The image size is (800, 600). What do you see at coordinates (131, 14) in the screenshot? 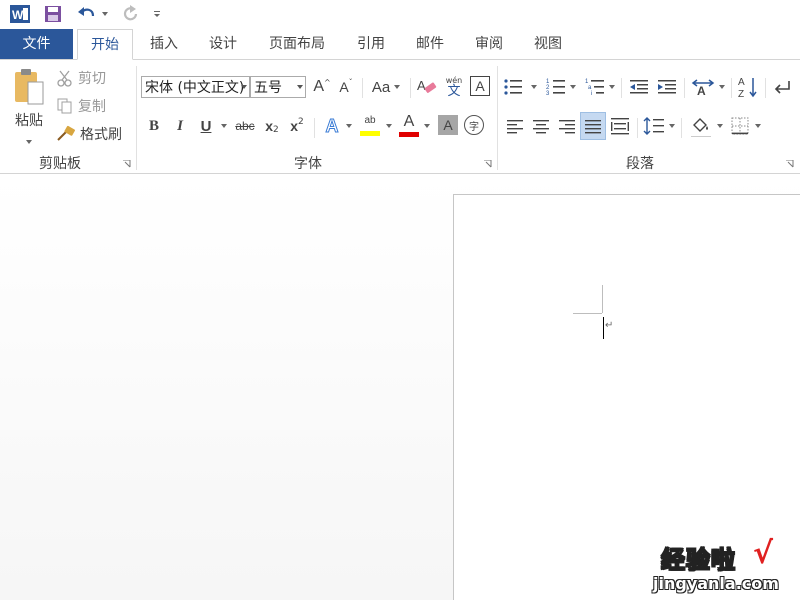
I see `redo-icon` at bounding box center [131, 14].